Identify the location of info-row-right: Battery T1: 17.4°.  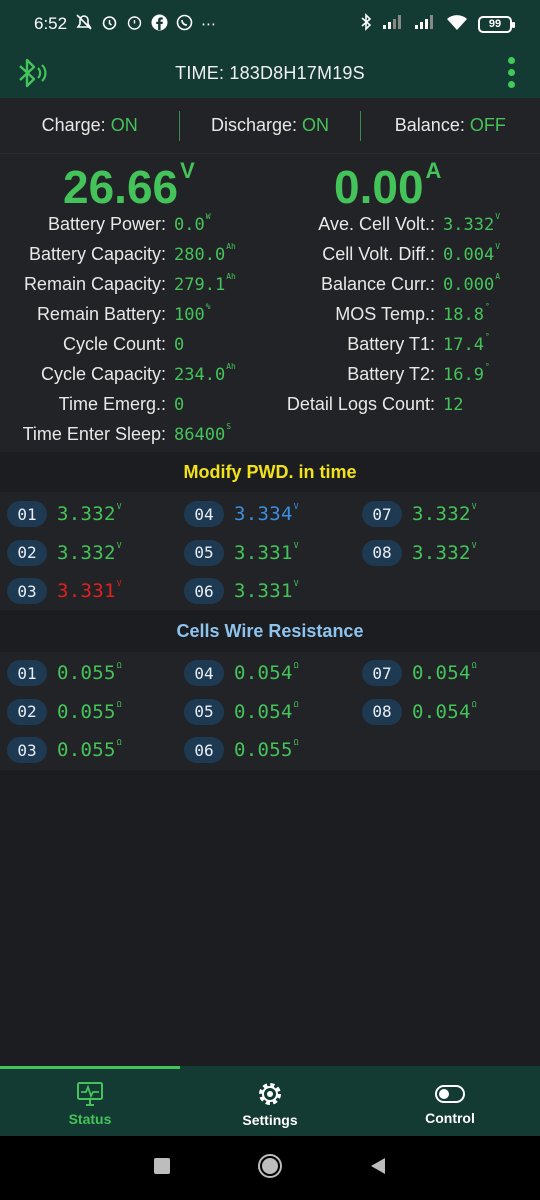
(383, 343).